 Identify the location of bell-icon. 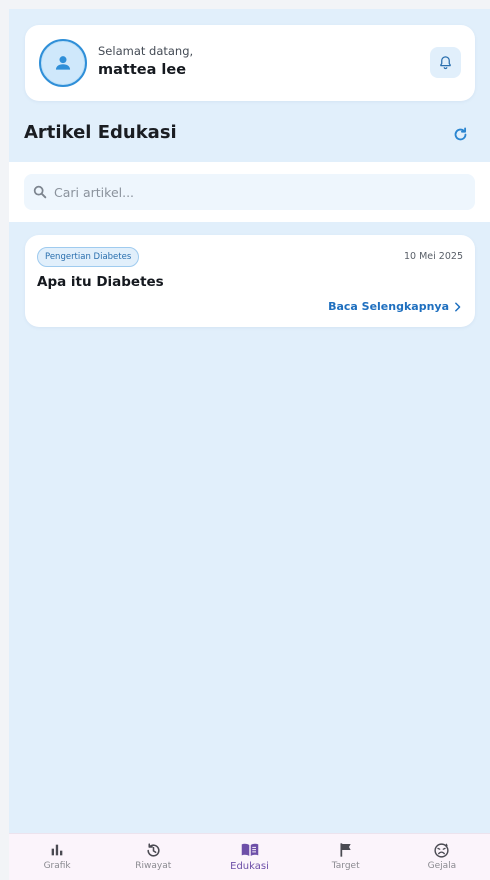
(445, 63).